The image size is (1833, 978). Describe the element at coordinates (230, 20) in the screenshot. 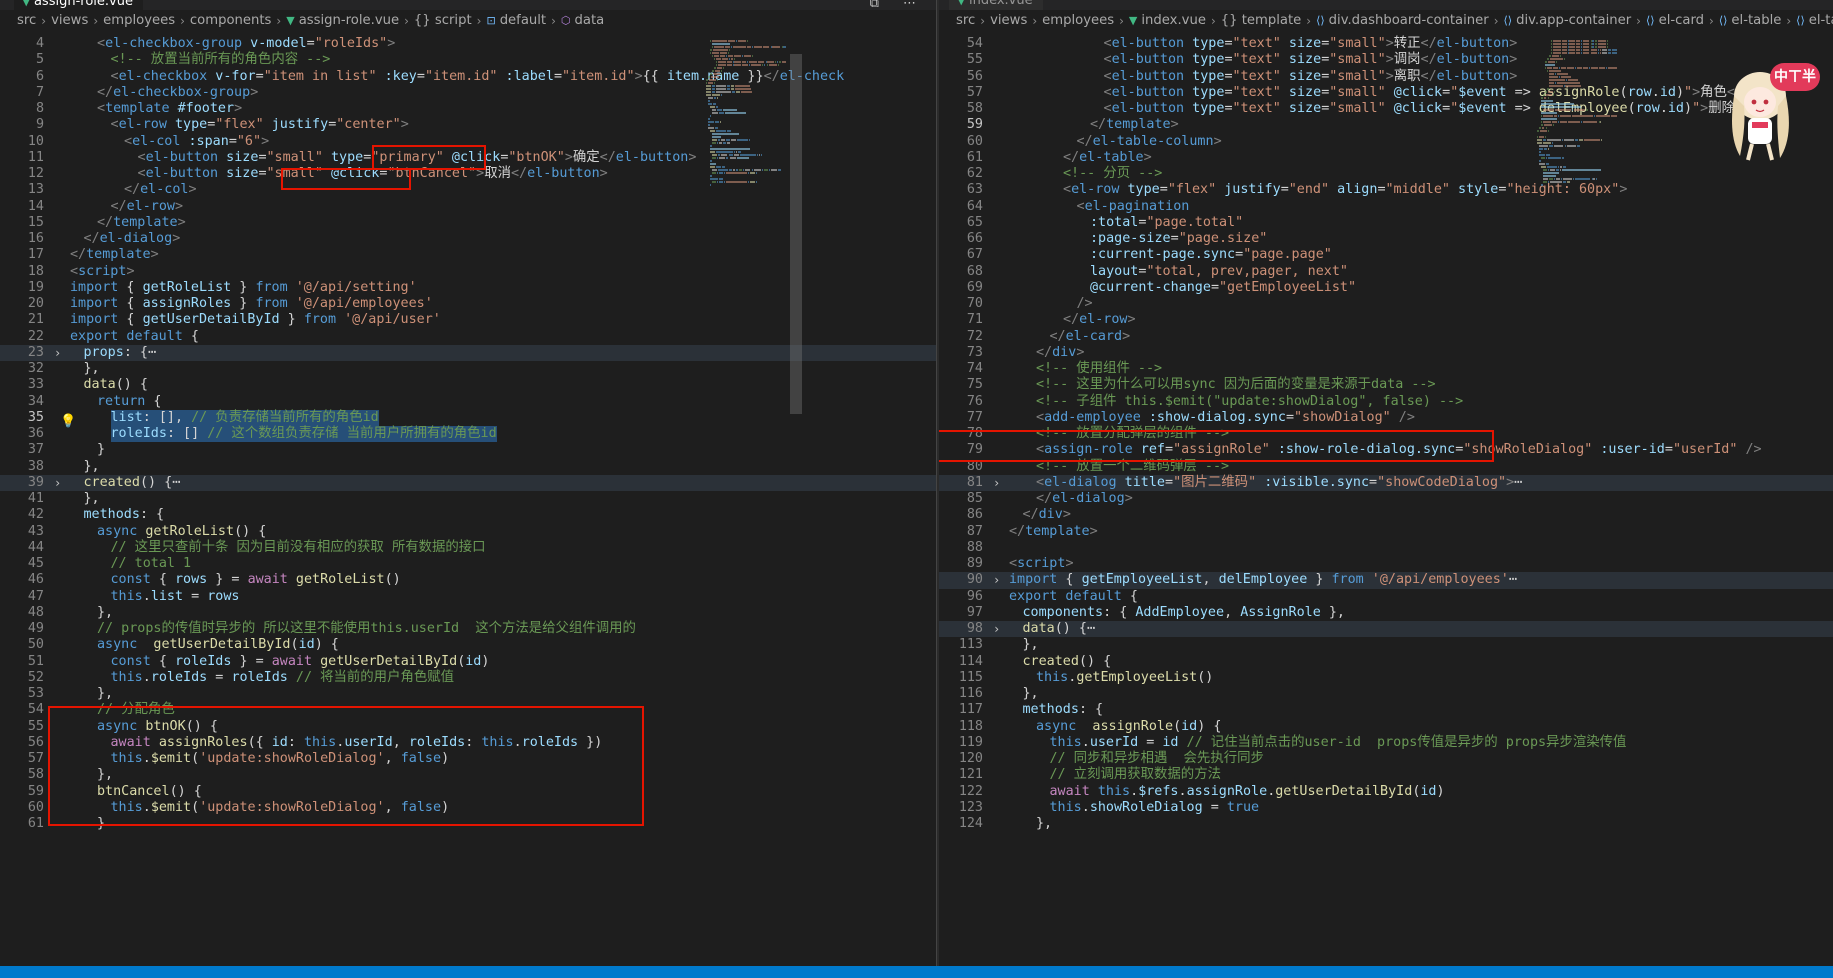

I see `breadcrumb-item: components` at that location.